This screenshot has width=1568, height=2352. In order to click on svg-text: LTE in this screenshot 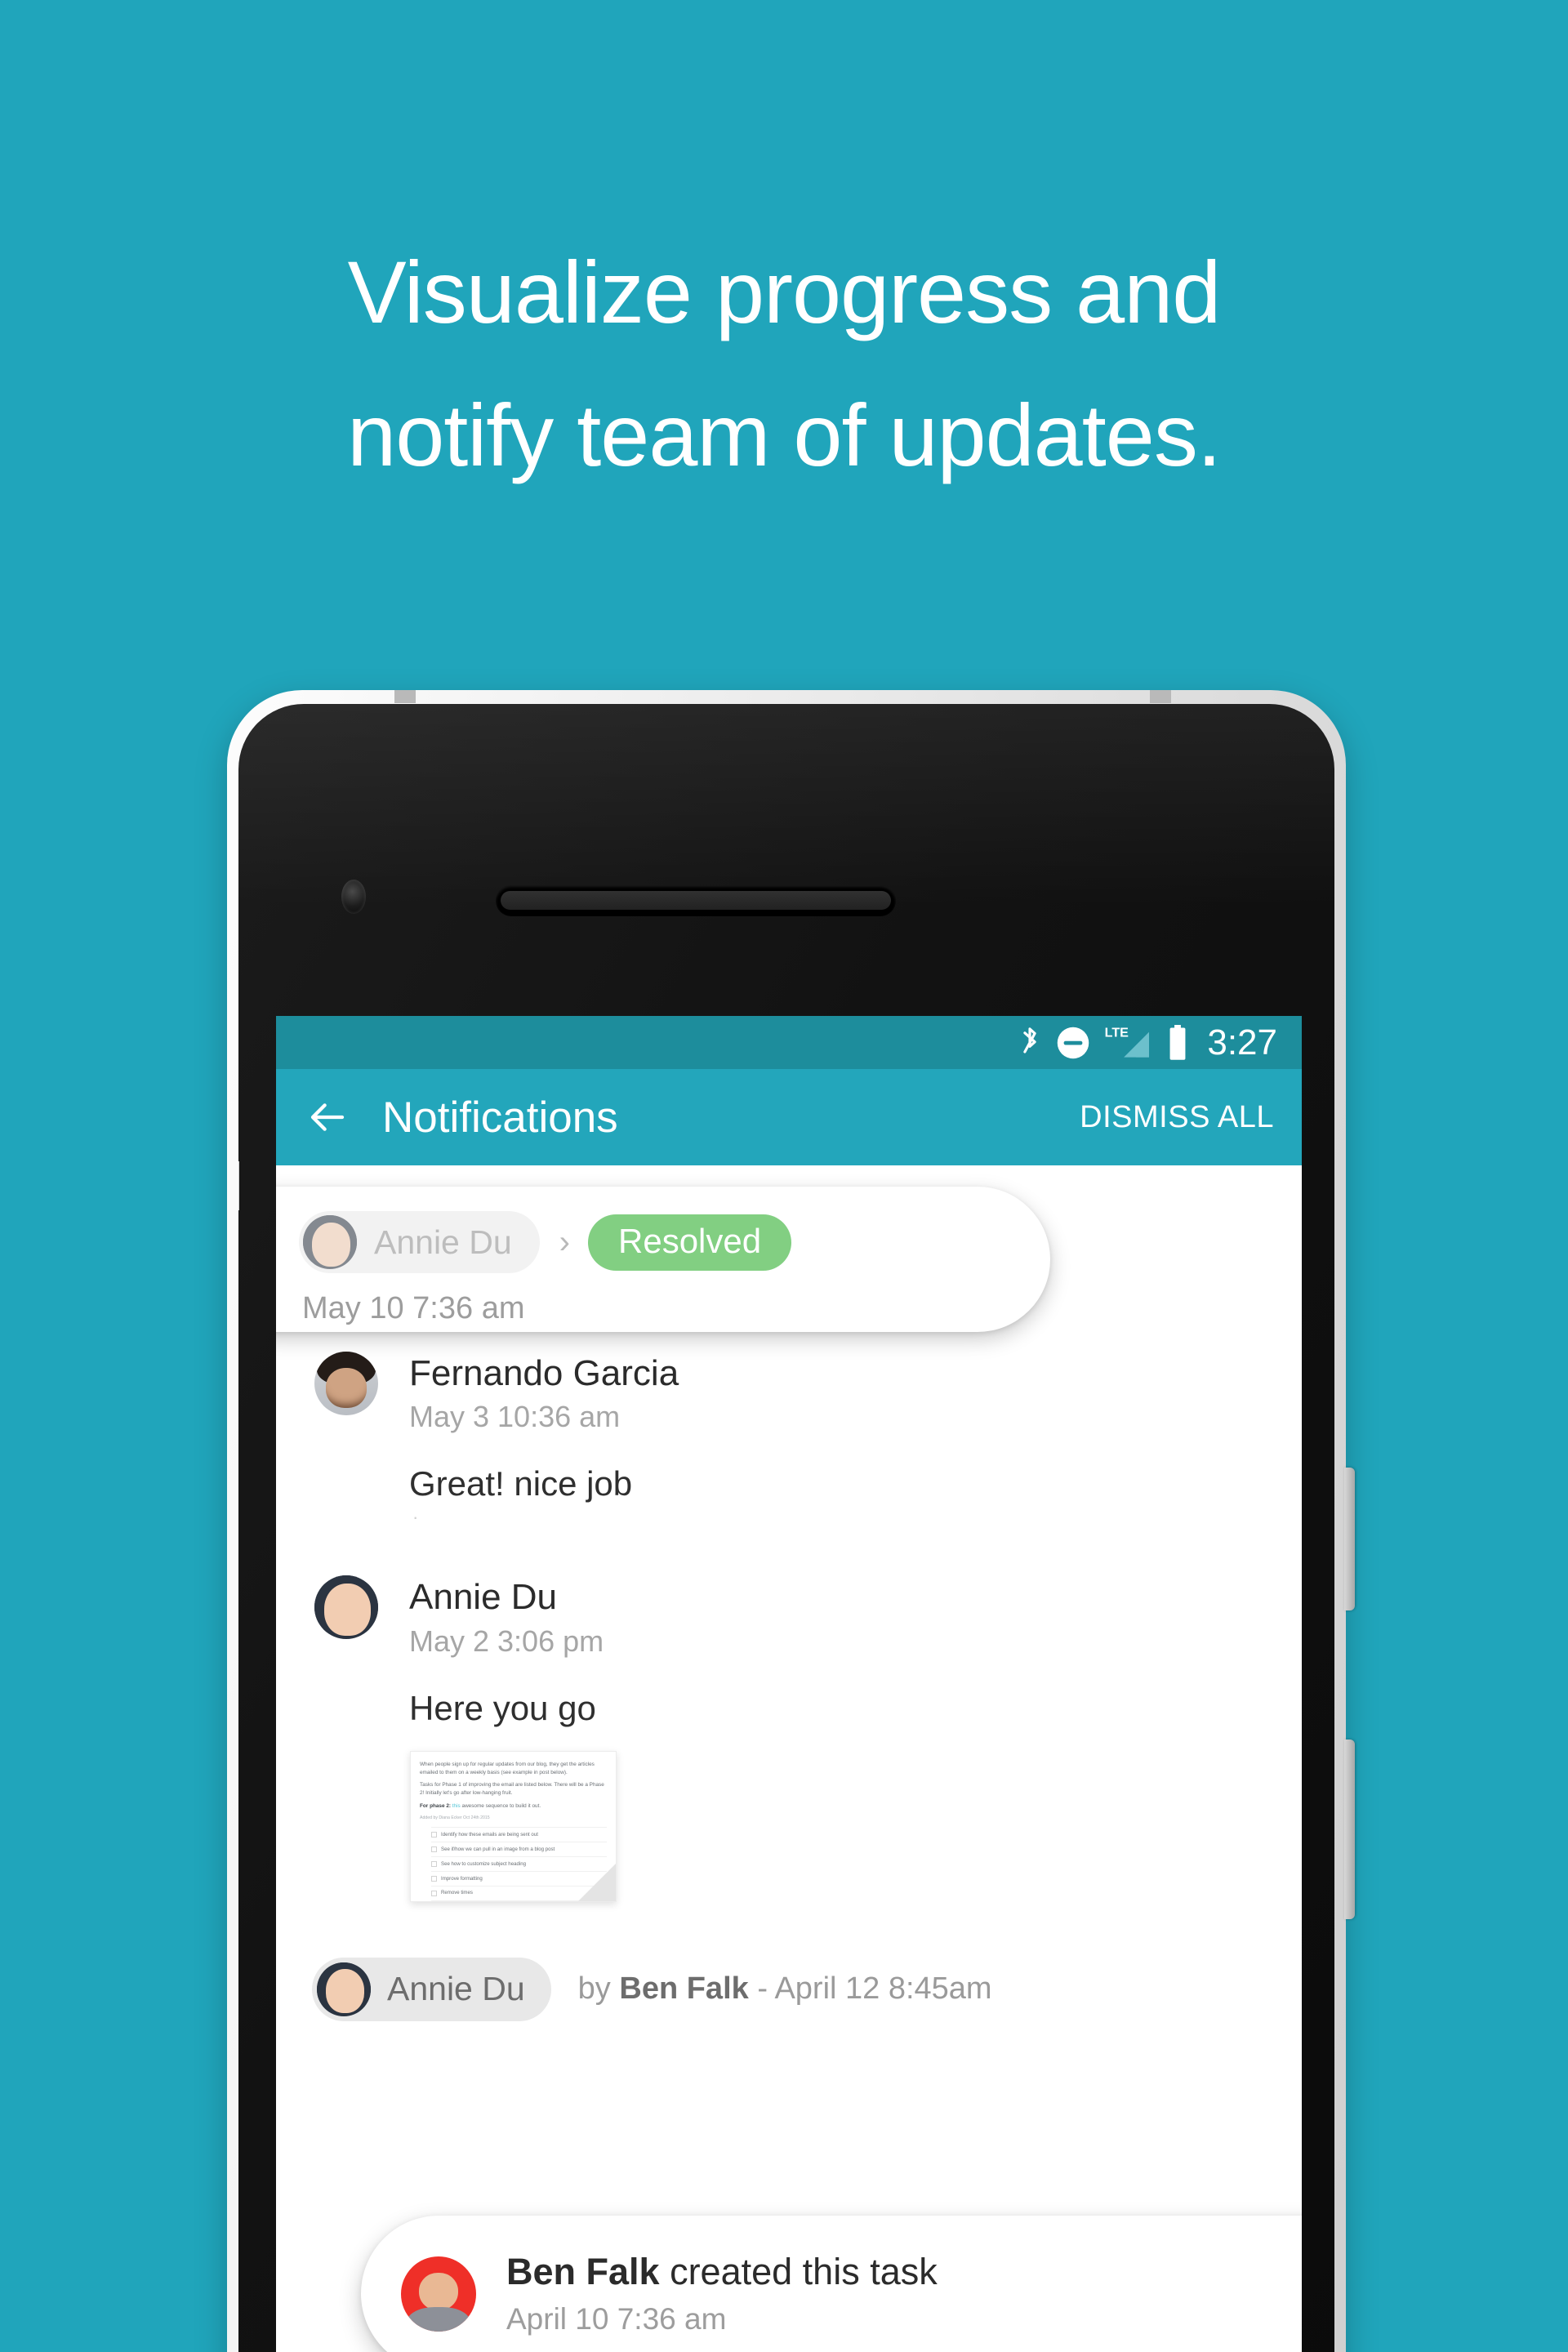, I will do `click(1117, 1032)`.